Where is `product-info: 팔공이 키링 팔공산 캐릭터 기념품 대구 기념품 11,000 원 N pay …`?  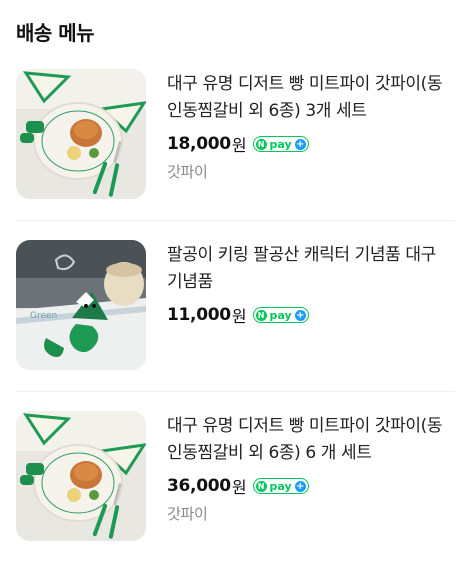
product-info: 팔공이 키링 팔공산 캐릭터 기념품 대구 기념품 11,000 원 N pay … is located at coordinates (311, 284).